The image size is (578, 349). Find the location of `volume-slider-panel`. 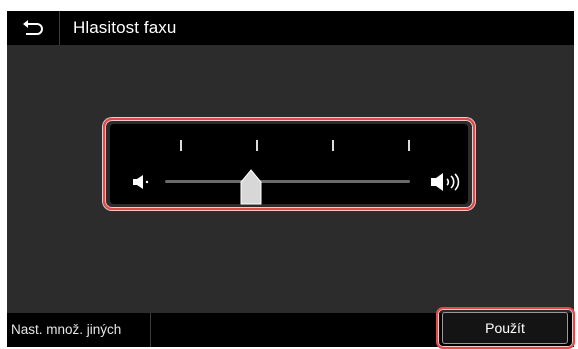

volume-slider-panel is located at coordinates (289, 164).